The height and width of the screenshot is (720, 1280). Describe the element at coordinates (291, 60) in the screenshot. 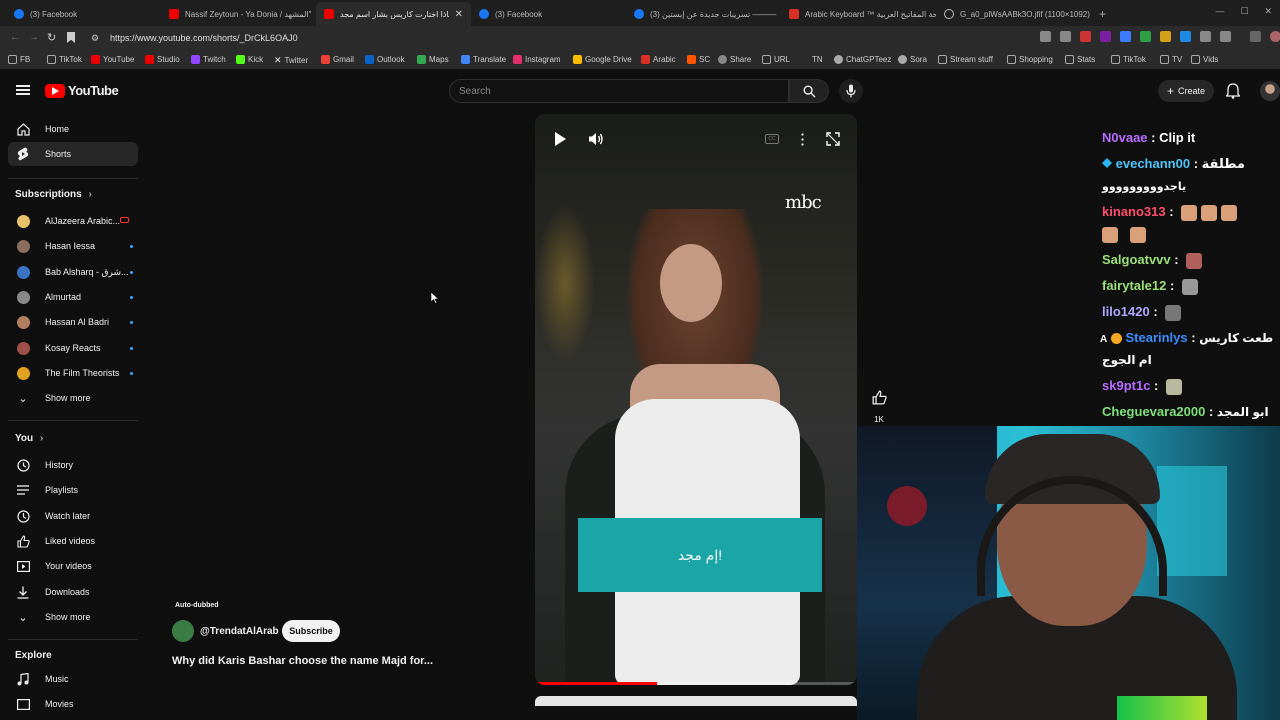

I see `bookmark-twitter: ✕ Twitter` at that location.